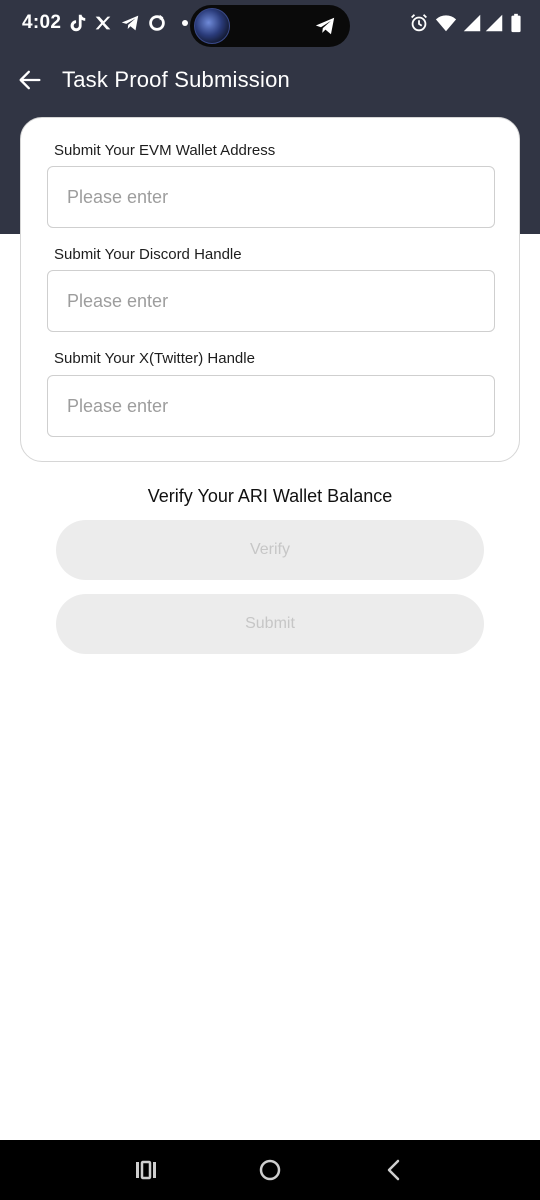  Describe the element at coordinates (154, 358) in the screenshot. I see `twitter-handle-label: Submit Your X(Twitter) Handle` at that location.